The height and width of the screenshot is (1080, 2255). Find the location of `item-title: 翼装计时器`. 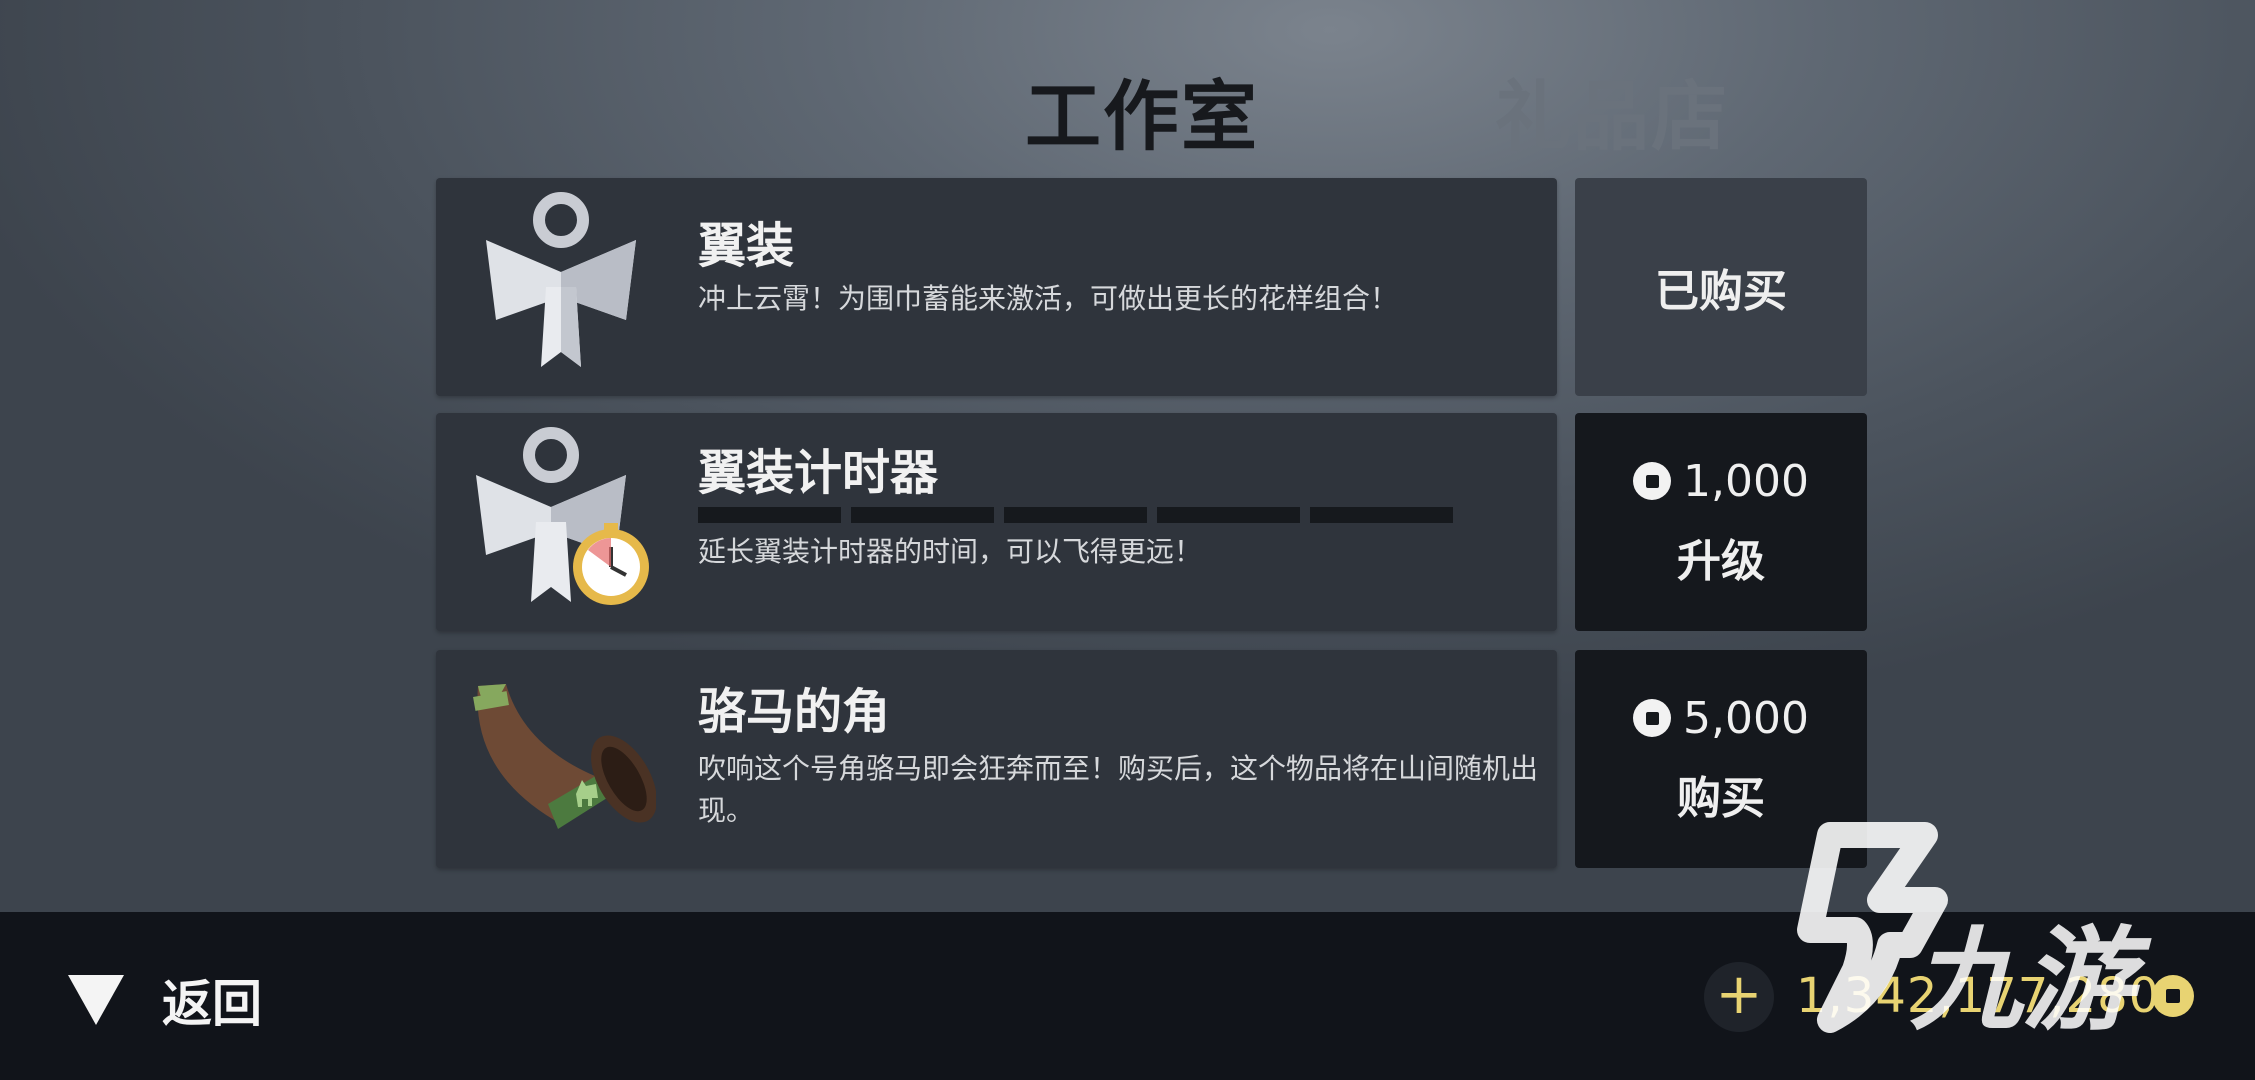

item-title: 翼装计时器 is located at coordinates (818, 473).